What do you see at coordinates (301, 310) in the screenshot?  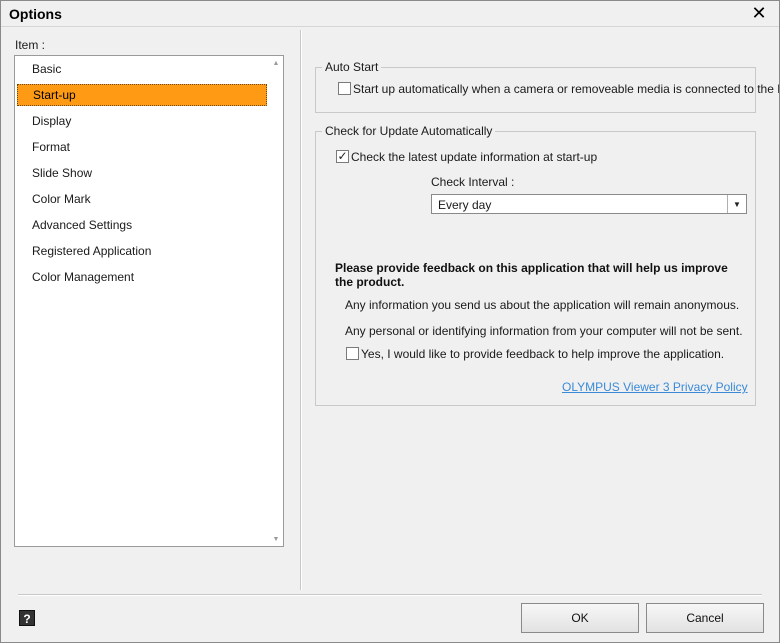 I see `vertical-divider` at bounding box center [301, 310].